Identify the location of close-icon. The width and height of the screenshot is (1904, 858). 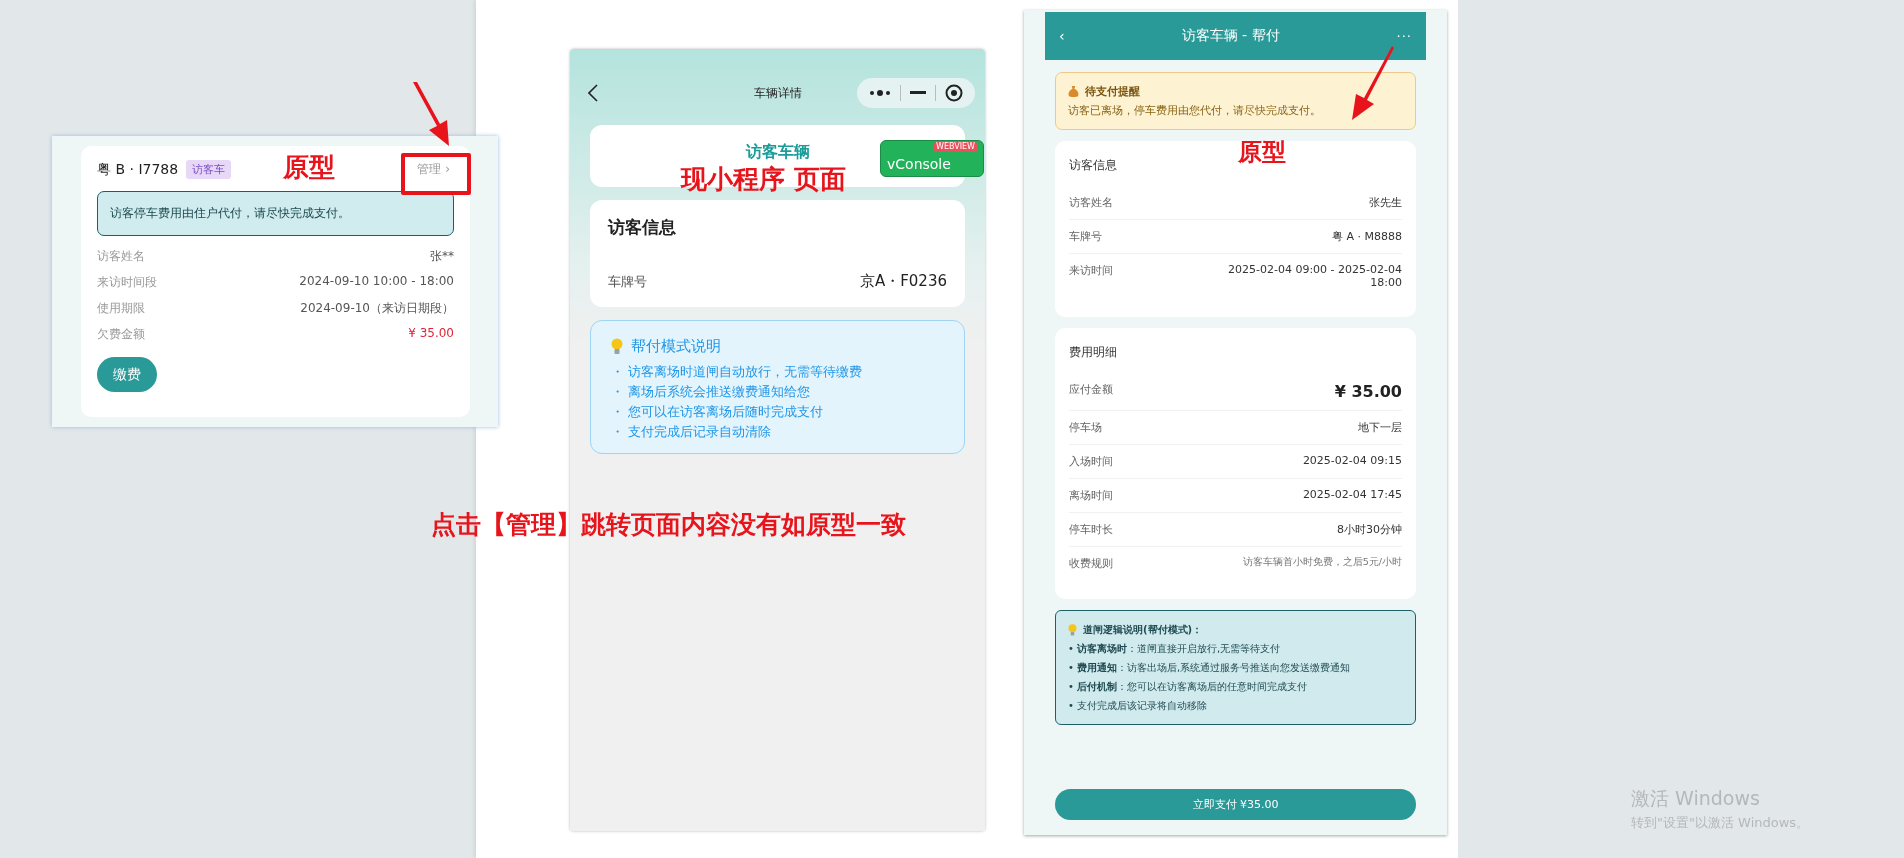
(954, 93).